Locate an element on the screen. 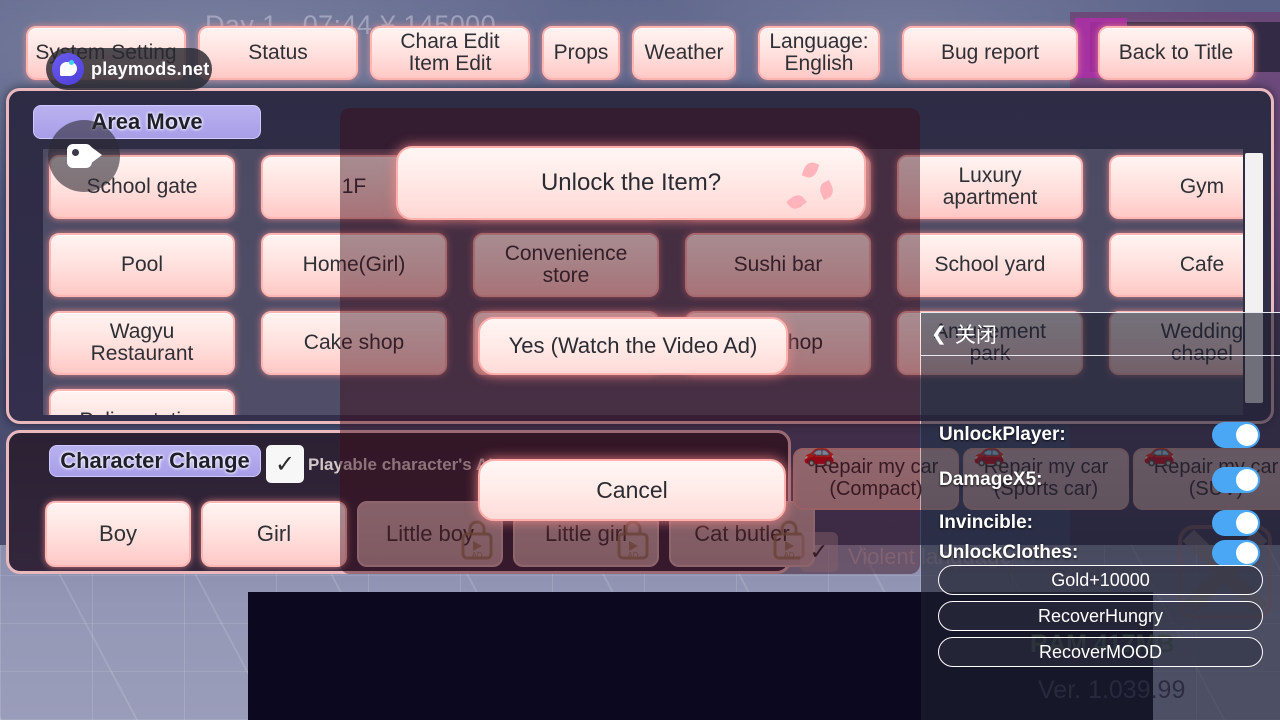 The width and height of the screenshot is (1280, 720). character-button: Girl is located at coordinates (274, 534).